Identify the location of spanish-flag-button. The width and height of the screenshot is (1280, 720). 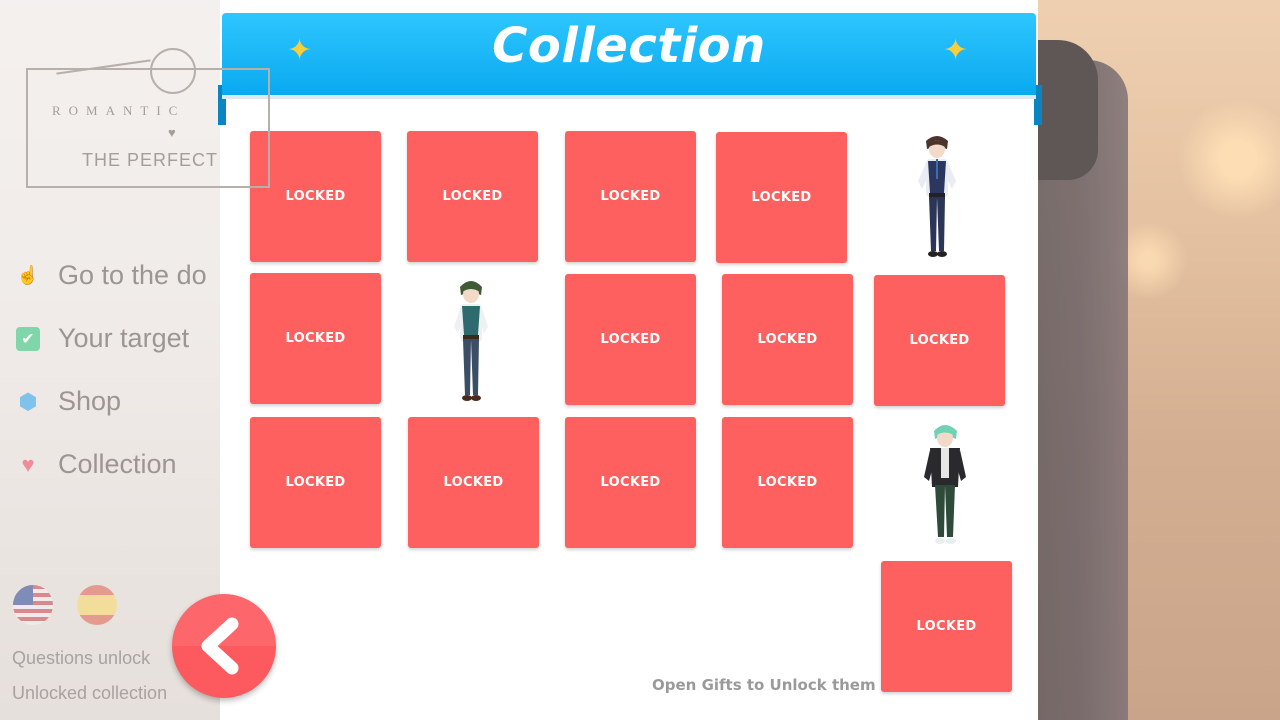
(97, 605).